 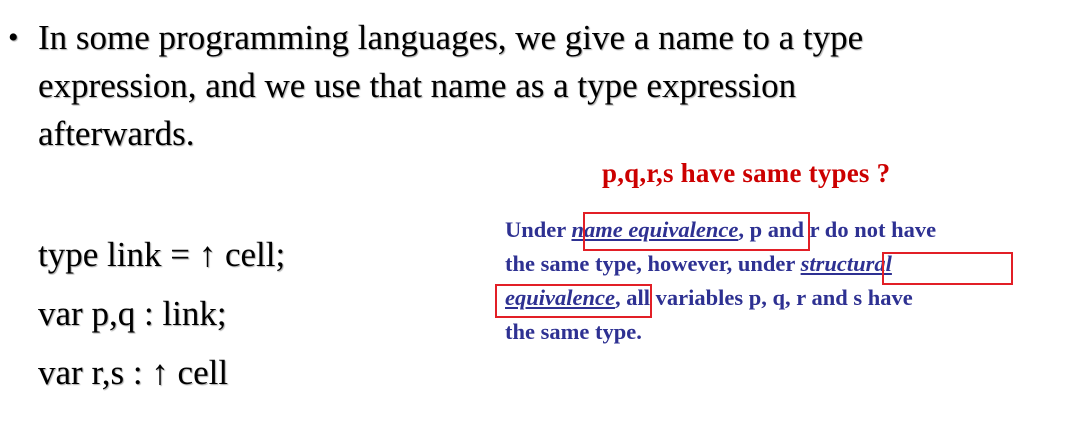 What do you see at coordinates (746, 173) in the screenshot?
I see `question-heading: p,q,r,s have same types ?` at bounding box center [746, 173].